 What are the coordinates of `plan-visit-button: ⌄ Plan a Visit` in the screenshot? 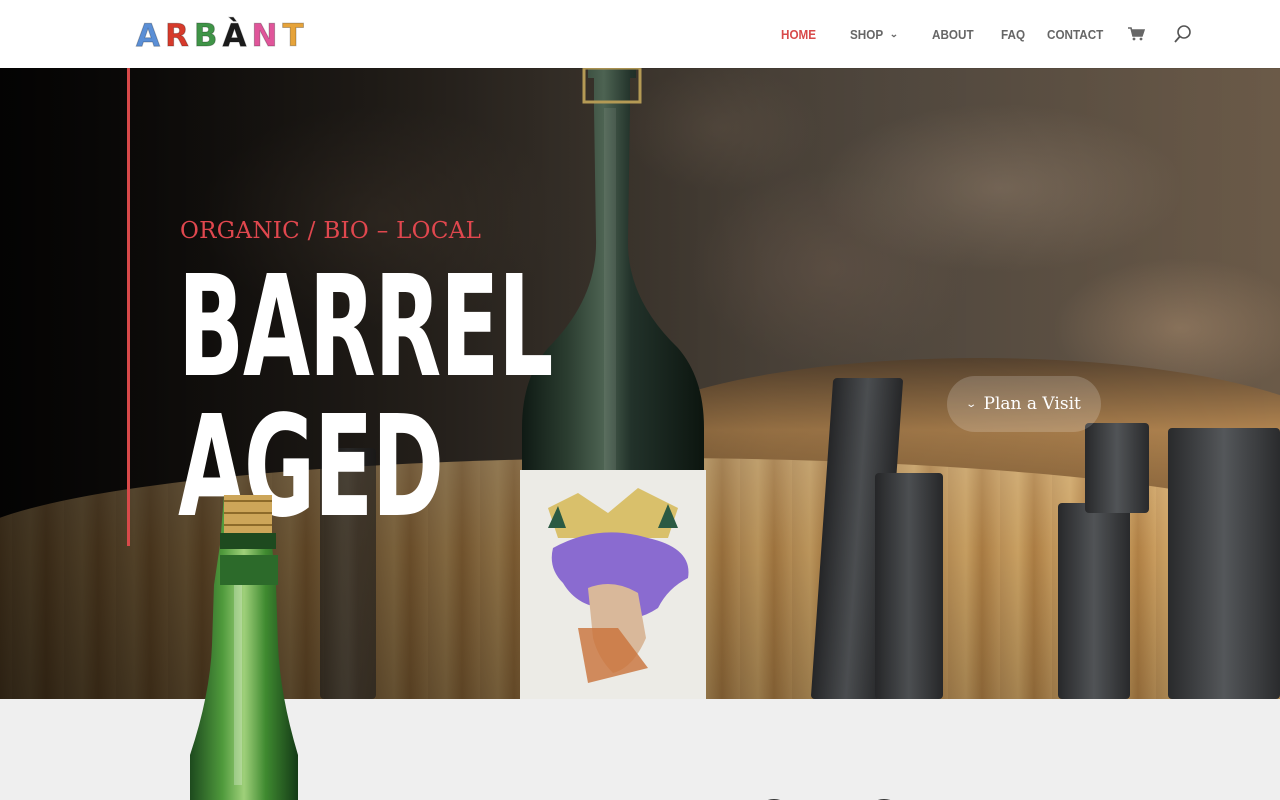 It's located at (1024, 404).